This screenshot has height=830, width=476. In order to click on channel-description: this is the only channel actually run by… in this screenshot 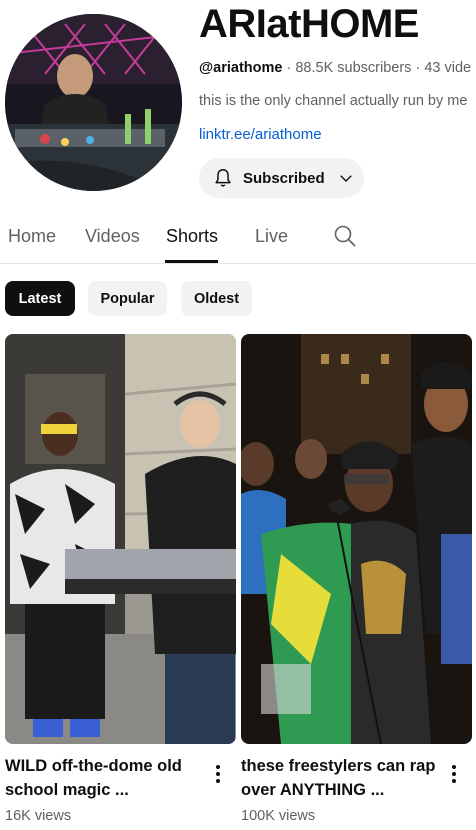, I will do `click(337, 101)`.